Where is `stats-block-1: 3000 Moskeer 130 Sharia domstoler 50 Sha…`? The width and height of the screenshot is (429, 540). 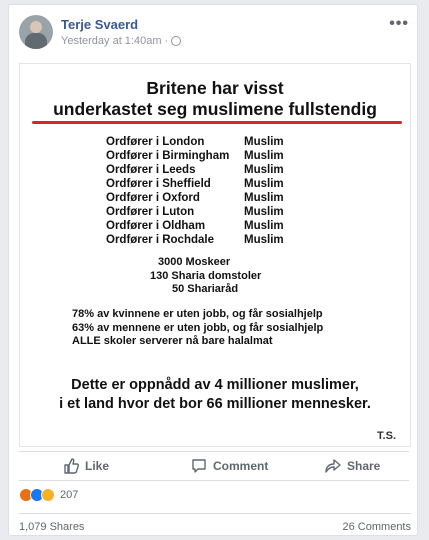
stats-block-1: 3000 Moskeer 130 Sharia domstoler 50 Sha… is located at coordinates (216, 276).